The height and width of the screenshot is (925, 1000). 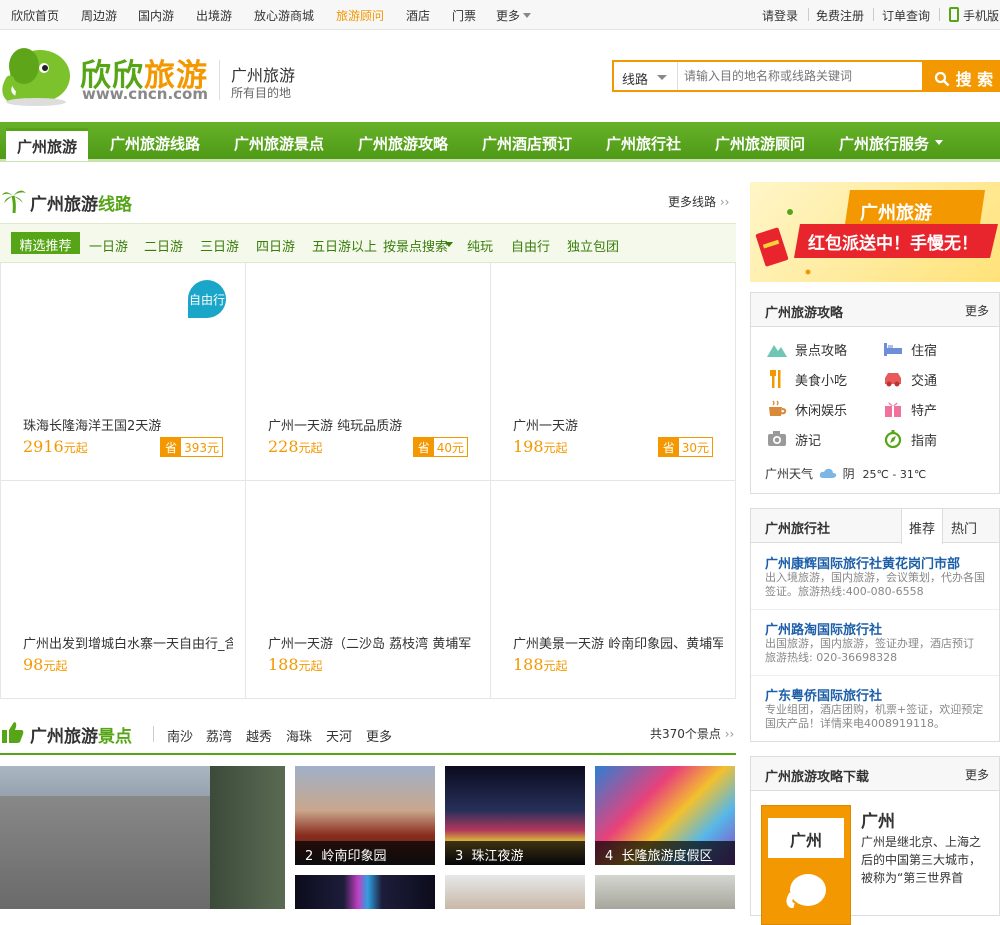 What do you see at coordinates (368, 754) in the screenshot?
I see `divider` at bounding box center [368, 754].